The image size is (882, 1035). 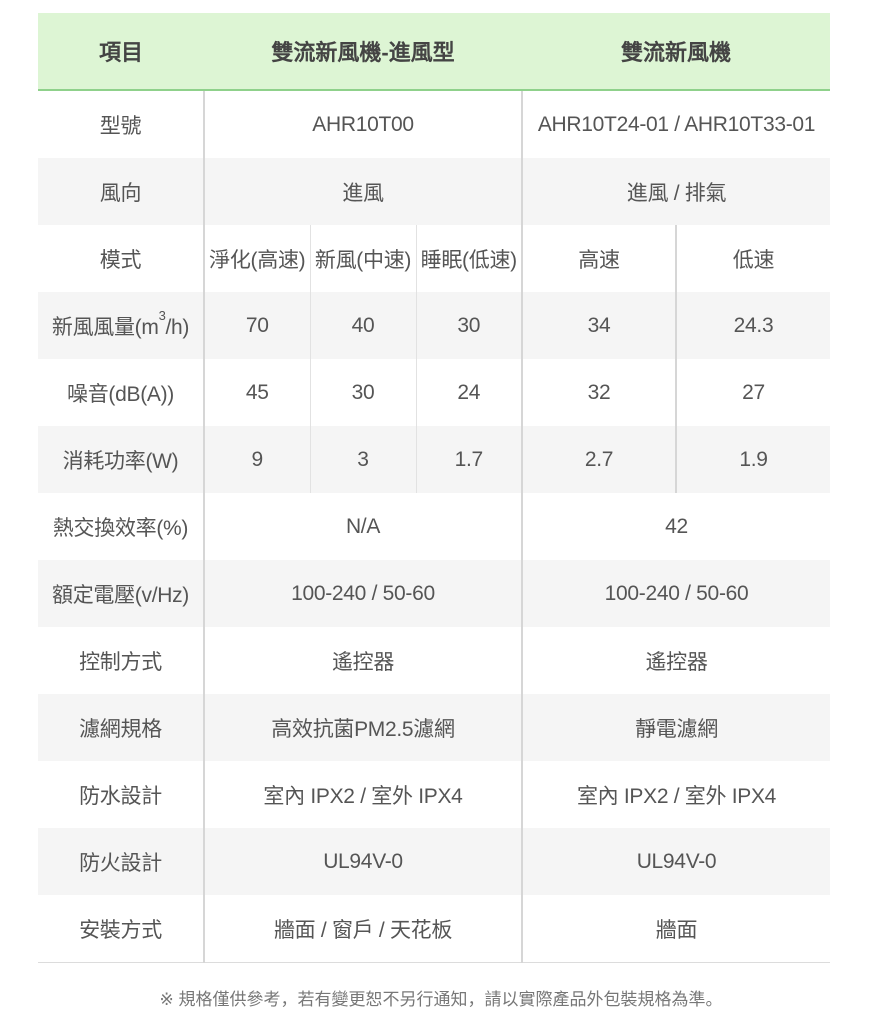 I want to click on model-b-value: 遙控器, so click(x=676, y=660).